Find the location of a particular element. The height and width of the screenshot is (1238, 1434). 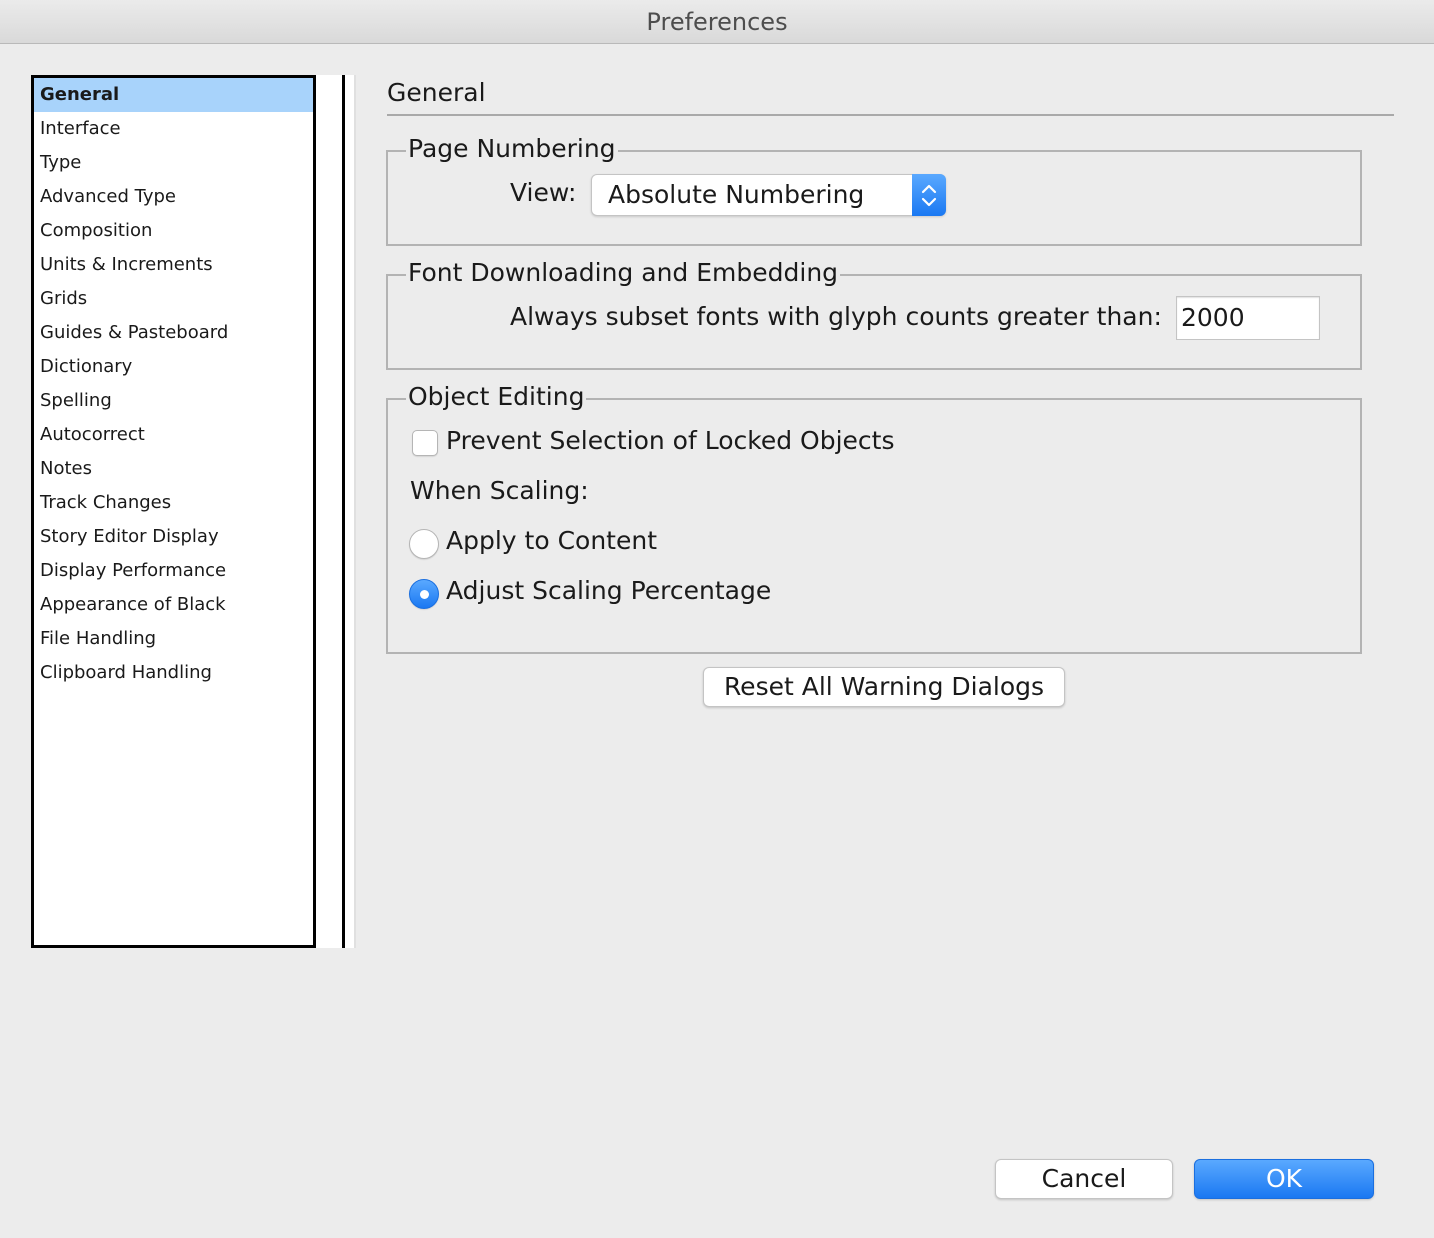

page-numbering-label: Page Numbering is located at coordinates (512, 149).